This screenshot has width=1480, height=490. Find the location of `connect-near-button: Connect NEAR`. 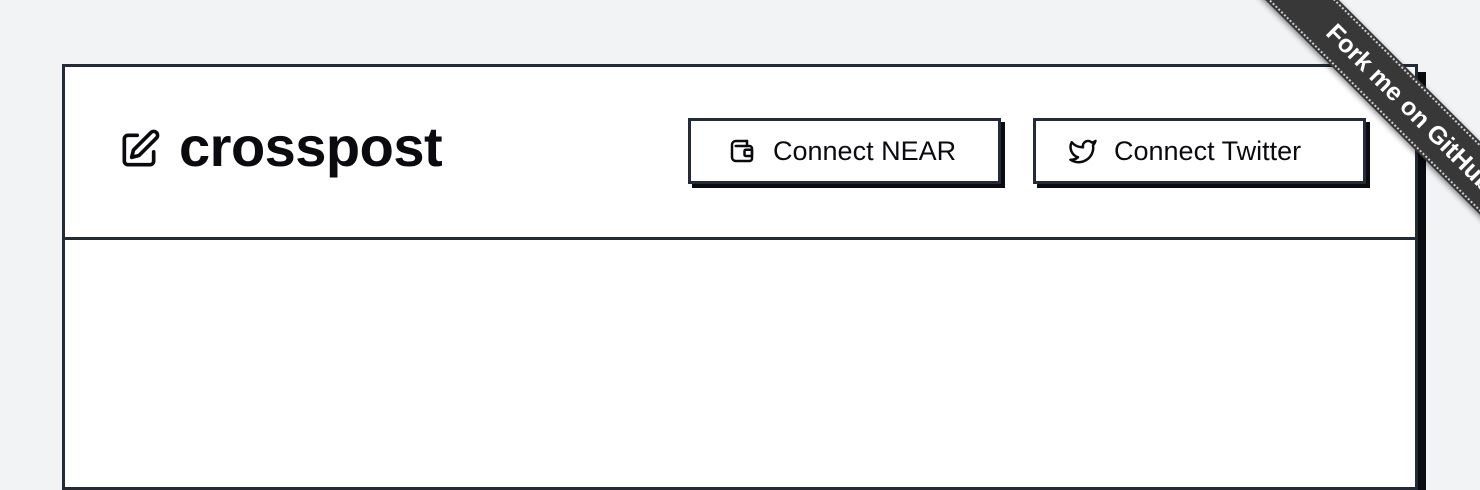

connect-near-button: Connect NEAR is located at coordinates (844, 151).